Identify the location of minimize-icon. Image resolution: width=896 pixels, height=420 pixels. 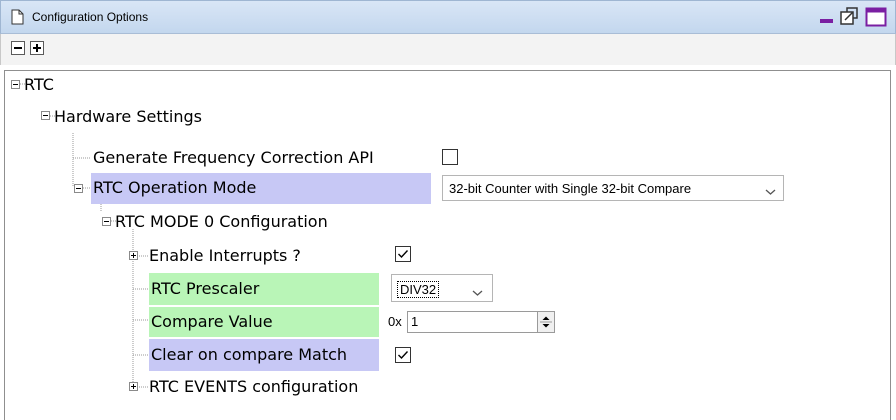
(827, 17).